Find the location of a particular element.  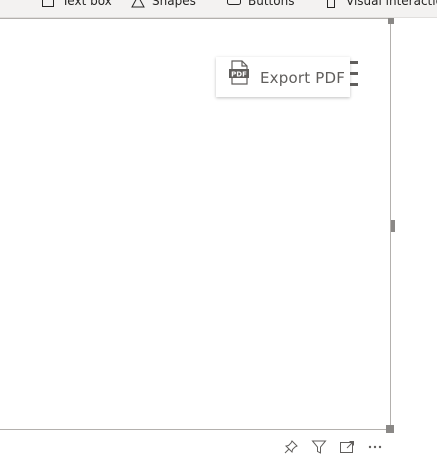

filter-icon is located at coordinates (319, 447).